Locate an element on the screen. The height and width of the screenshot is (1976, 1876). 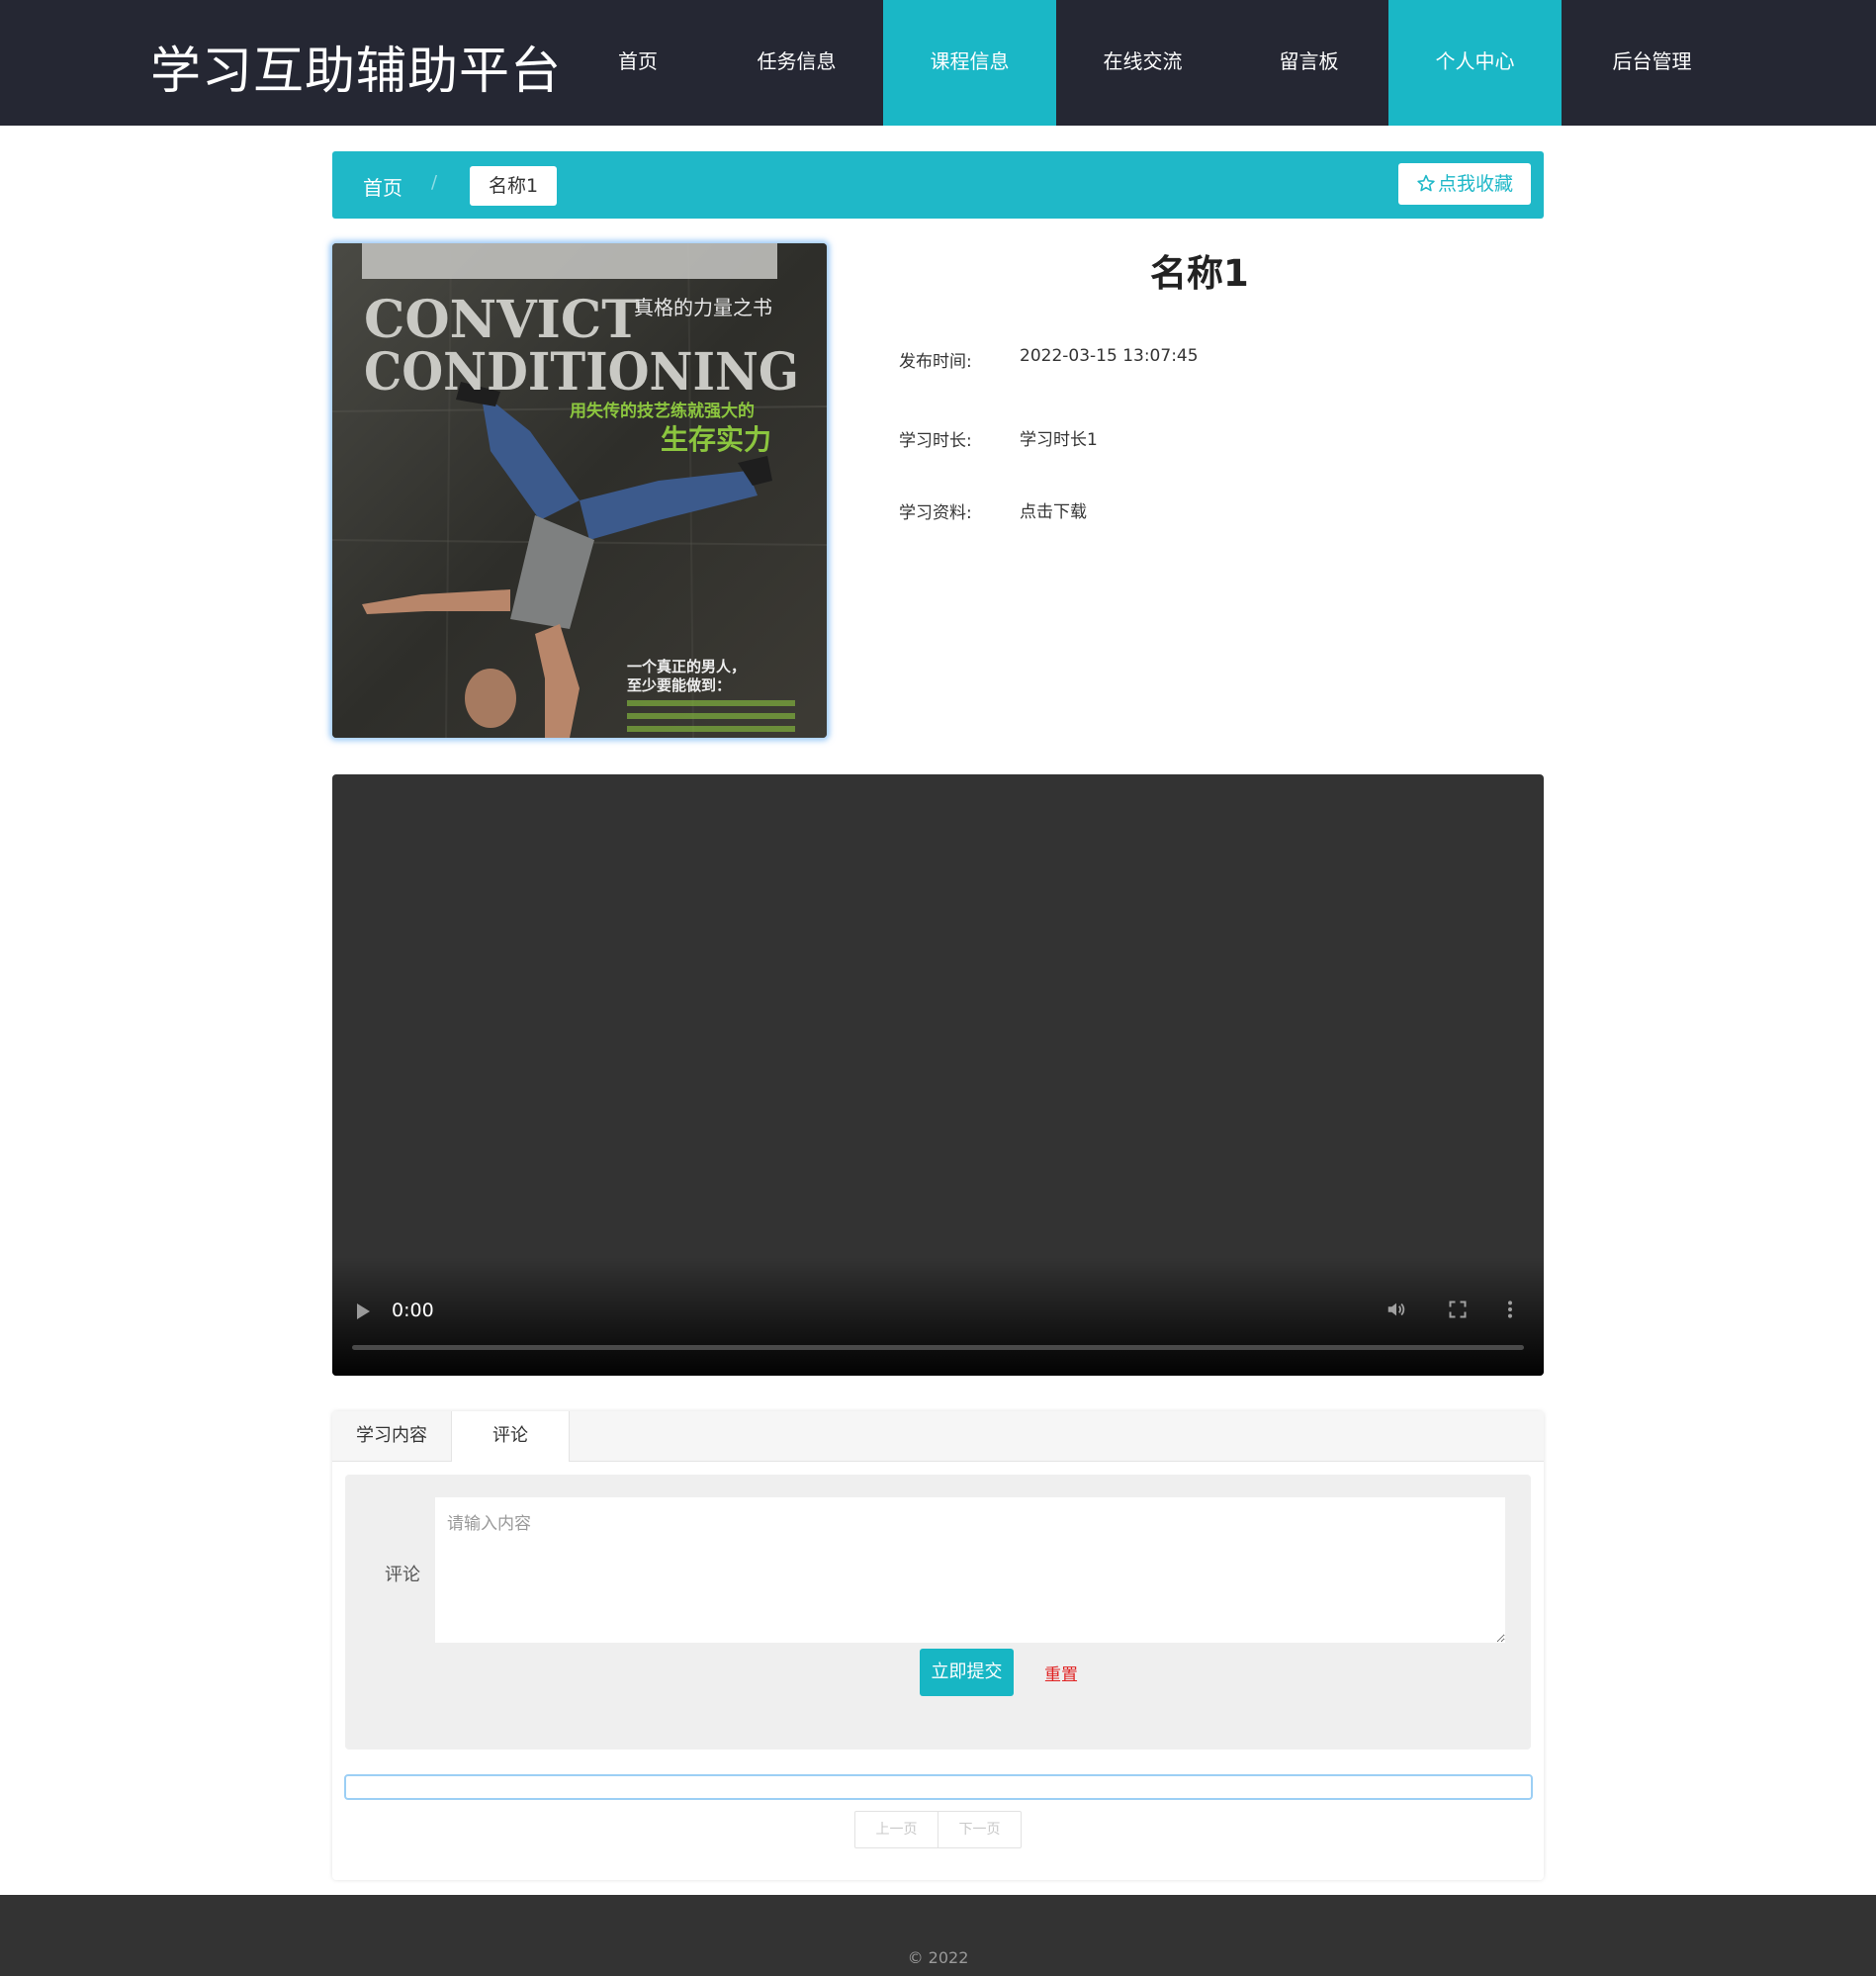
cover-note-2: 至少要能做到： is located at coordinates (679, 685).